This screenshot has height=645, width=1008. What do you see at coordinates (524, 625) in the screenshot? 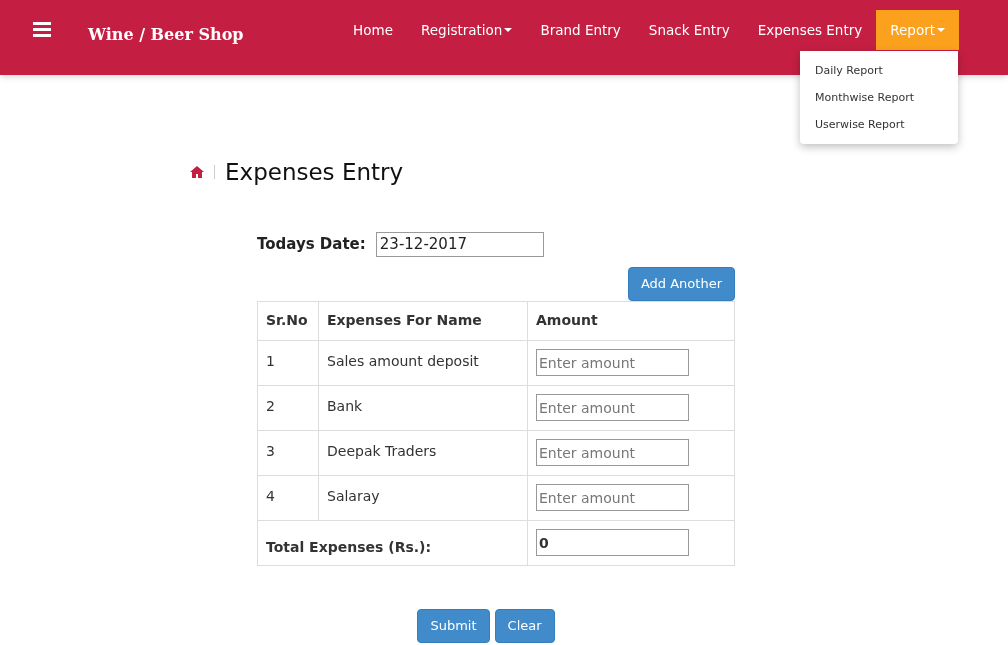
I see `form-button: Clear` at bounding box center [524, 625].